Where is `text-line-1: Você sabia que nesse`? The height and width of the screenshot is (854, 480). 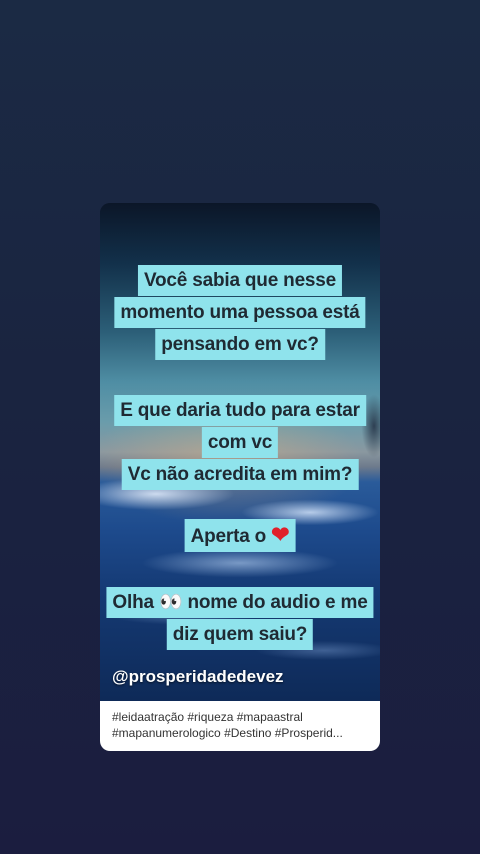 text-line-1: Você sabia que nesse is located at coordinates (240, 280).